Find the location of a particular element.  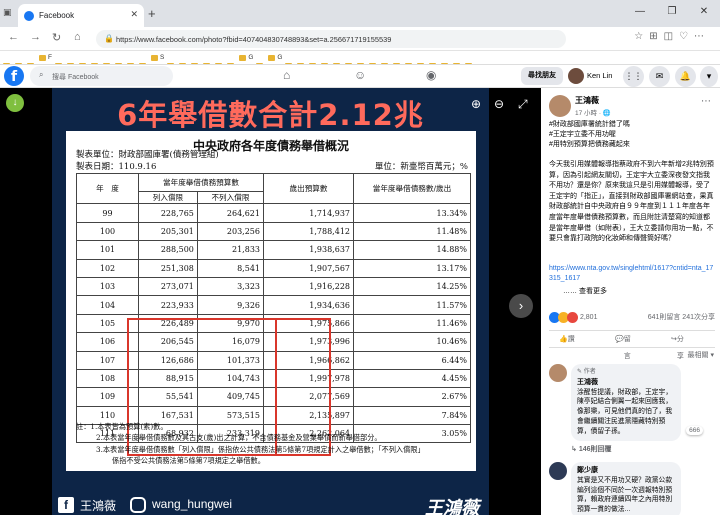

instagram-icon is located at coordinates (138, 505).